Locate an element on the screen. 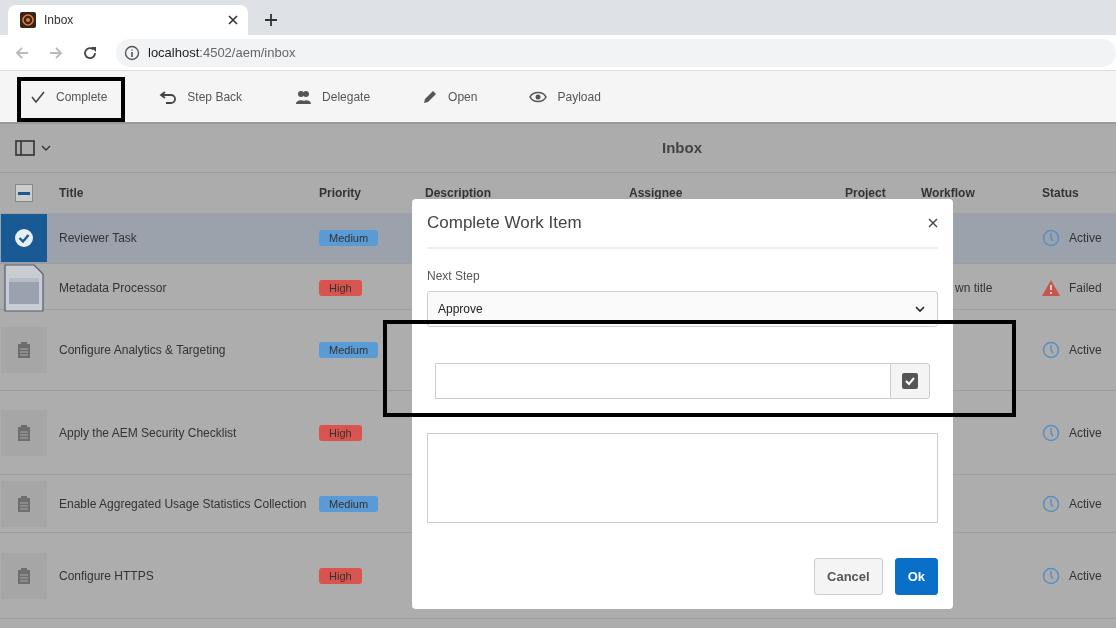 The width and height of the screenshot is (1116, 628). task-title: Metadata Processor is located at coordinates (113, 288).